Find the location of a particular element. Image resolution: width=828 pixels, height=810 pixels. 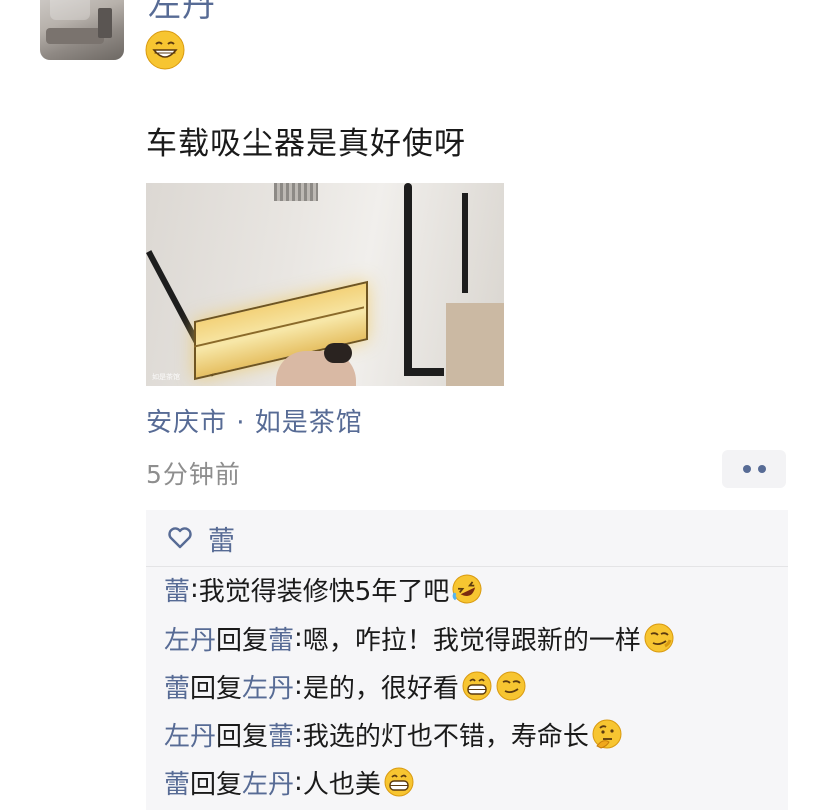

heart-outline-icon is located at coordinates (180, 538).